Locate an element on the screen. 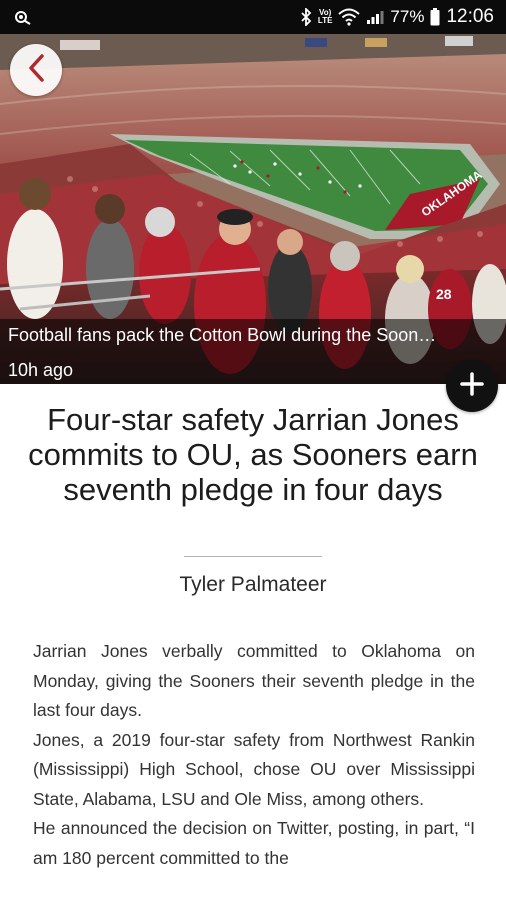  volte-label-bottom: LTE is located at coordinates (325, 20).